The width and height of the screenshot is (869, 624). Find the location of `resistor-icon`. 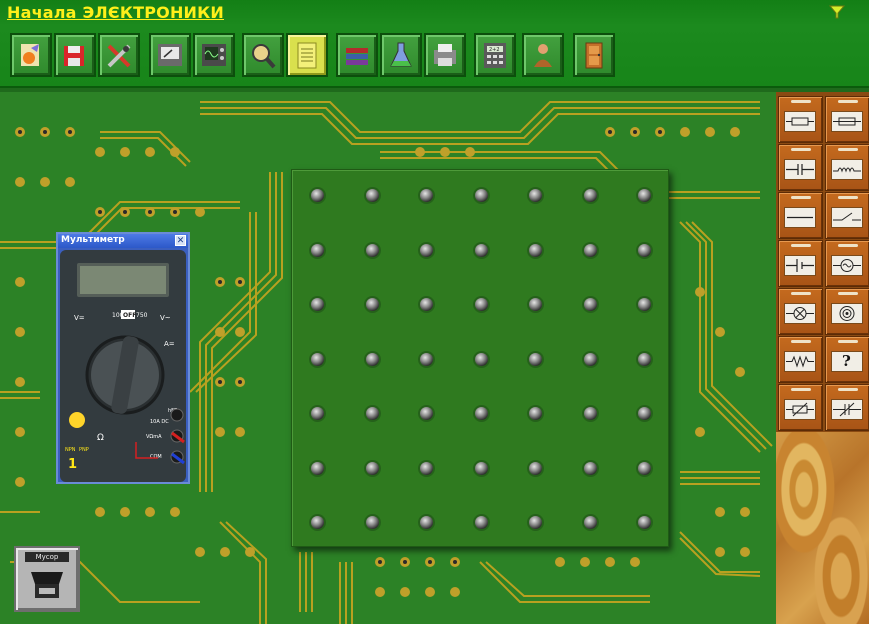

resistor-icon is located at coordinates (800, 361).